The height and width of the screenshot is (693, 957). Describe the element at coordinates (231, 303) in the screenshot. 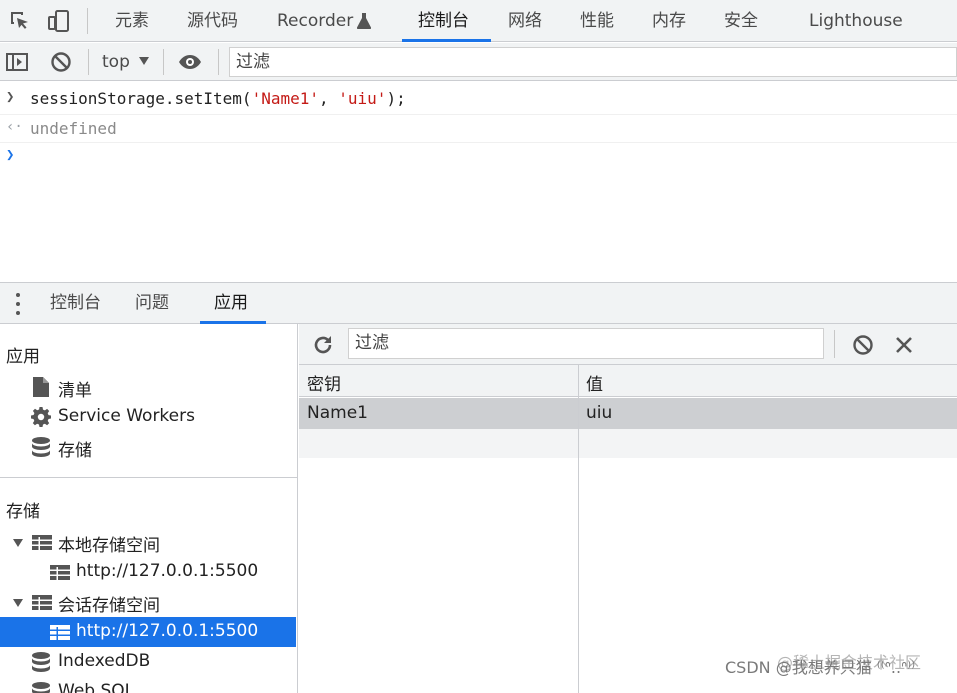

I see `drawer-tab-application: 应用` at that location.